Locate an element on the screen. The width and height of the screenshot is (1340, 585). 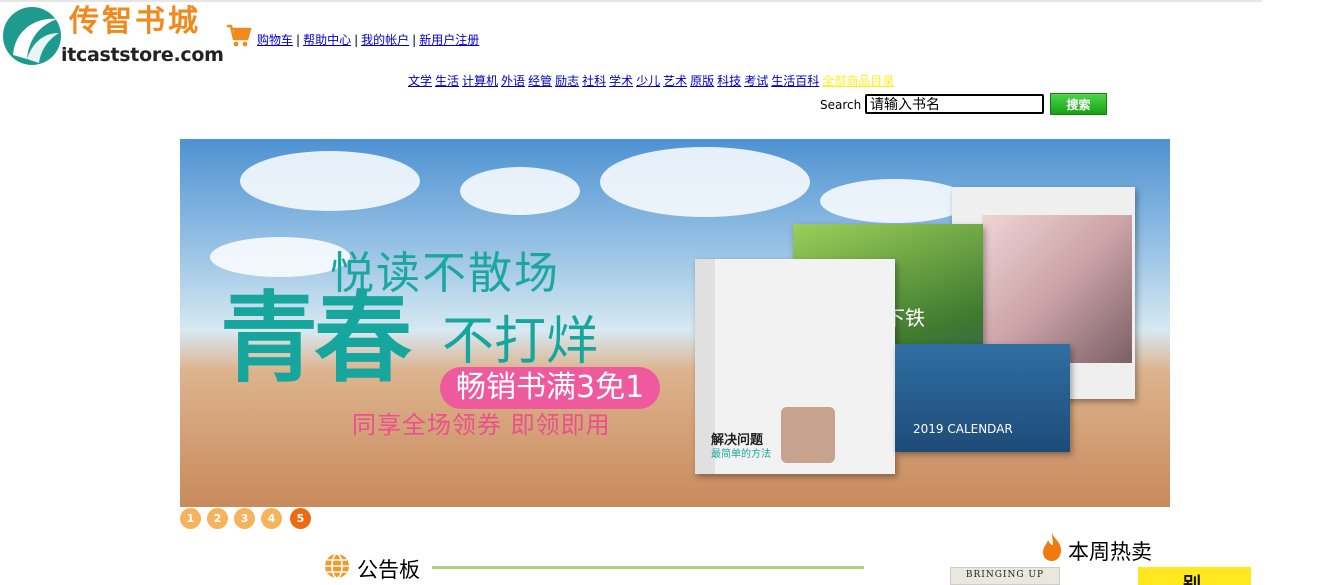
shopping-cart-icon is located at coordinates (239, 35).